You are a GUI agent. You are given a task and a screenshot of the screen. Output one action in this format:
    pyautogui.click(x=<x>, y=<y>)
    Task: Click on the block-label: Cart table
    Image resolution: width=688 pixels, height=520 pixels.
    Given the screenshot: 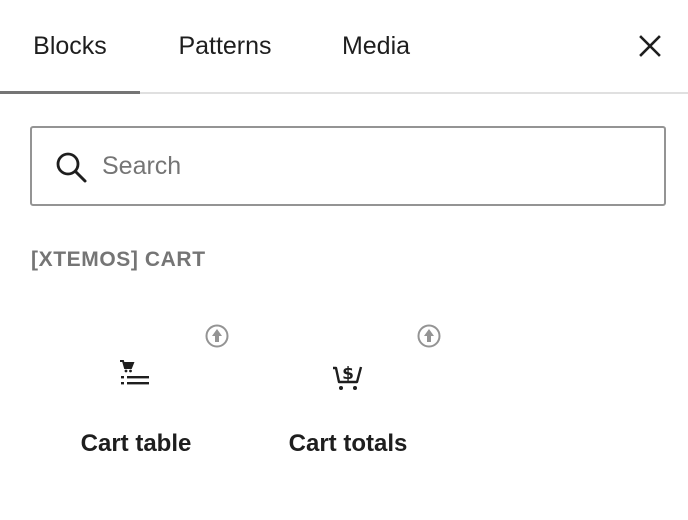 What is the action you would take?
    pyautogui.click(x=136, y=443)
    